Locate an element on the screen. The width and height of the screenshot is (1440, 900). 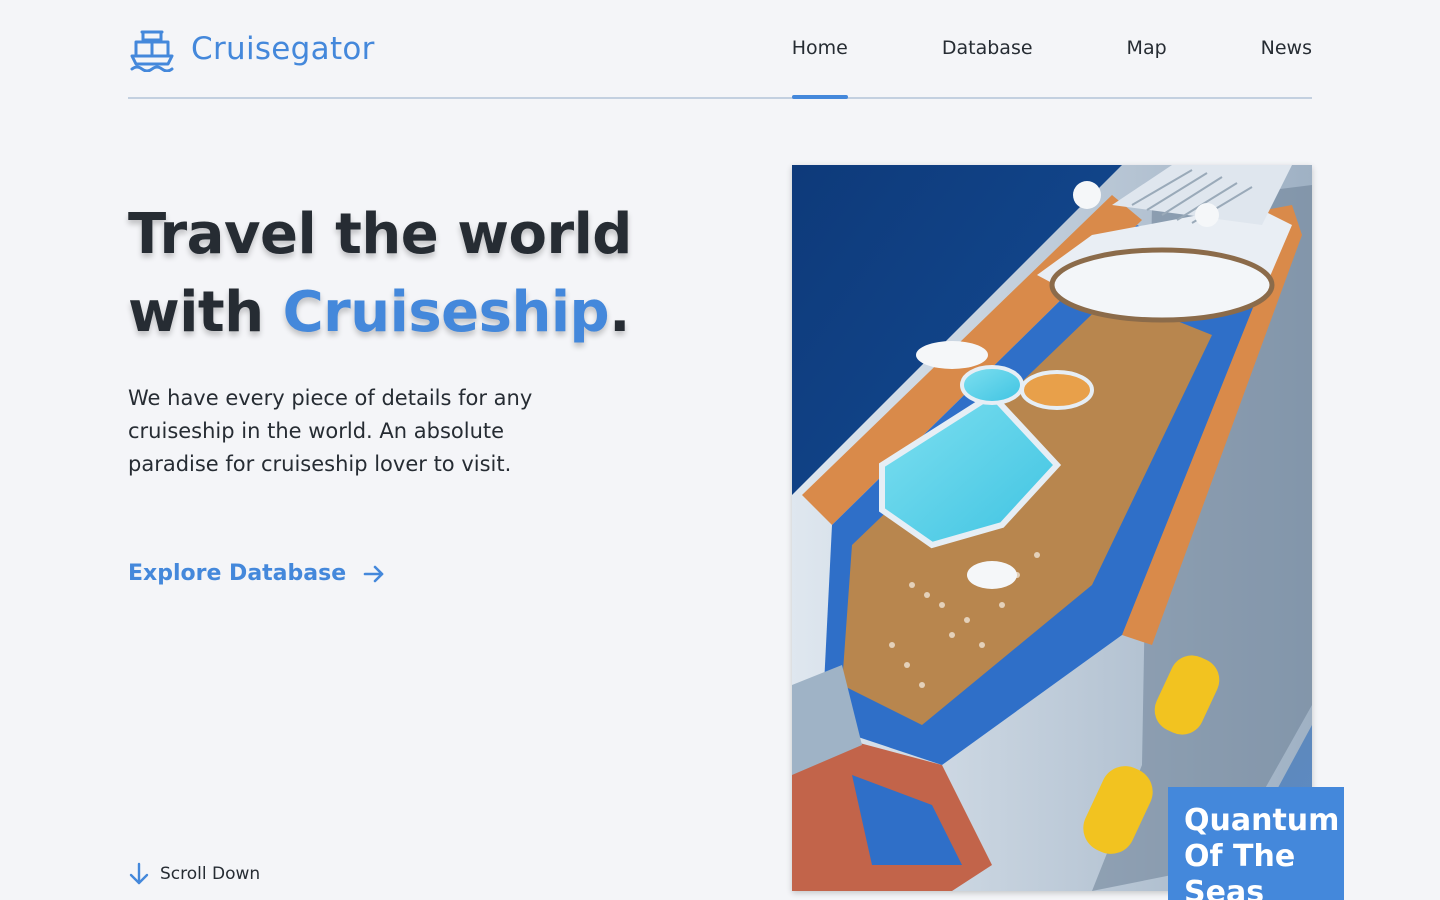
main-nav: Home Database Map News is located at coordinates (1051, 49).